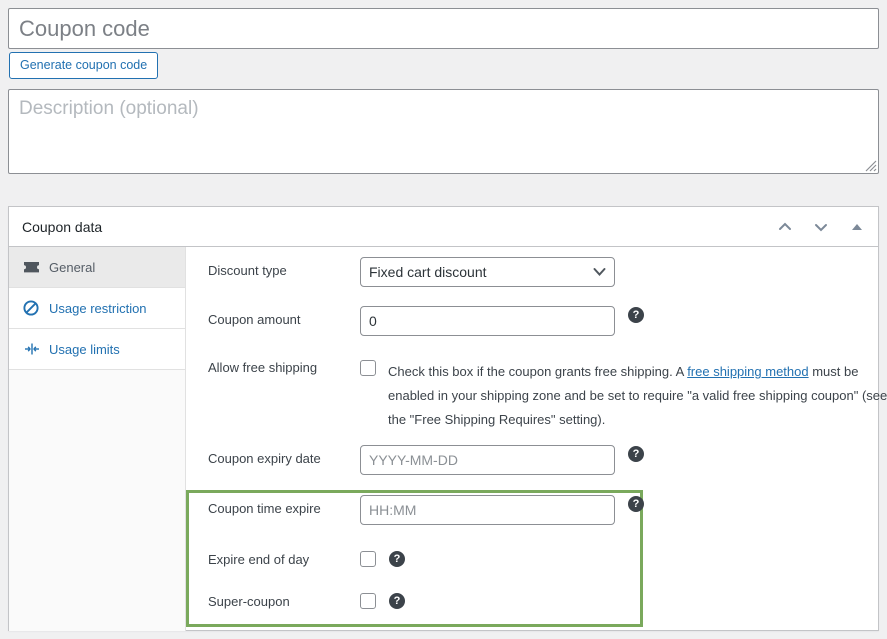 The height and width of the screenshot is (639, 887). Describe the element at coordinates (397, 559) in the screenshot. I see `expire-end-of-day-help-icon: ?` at that location.